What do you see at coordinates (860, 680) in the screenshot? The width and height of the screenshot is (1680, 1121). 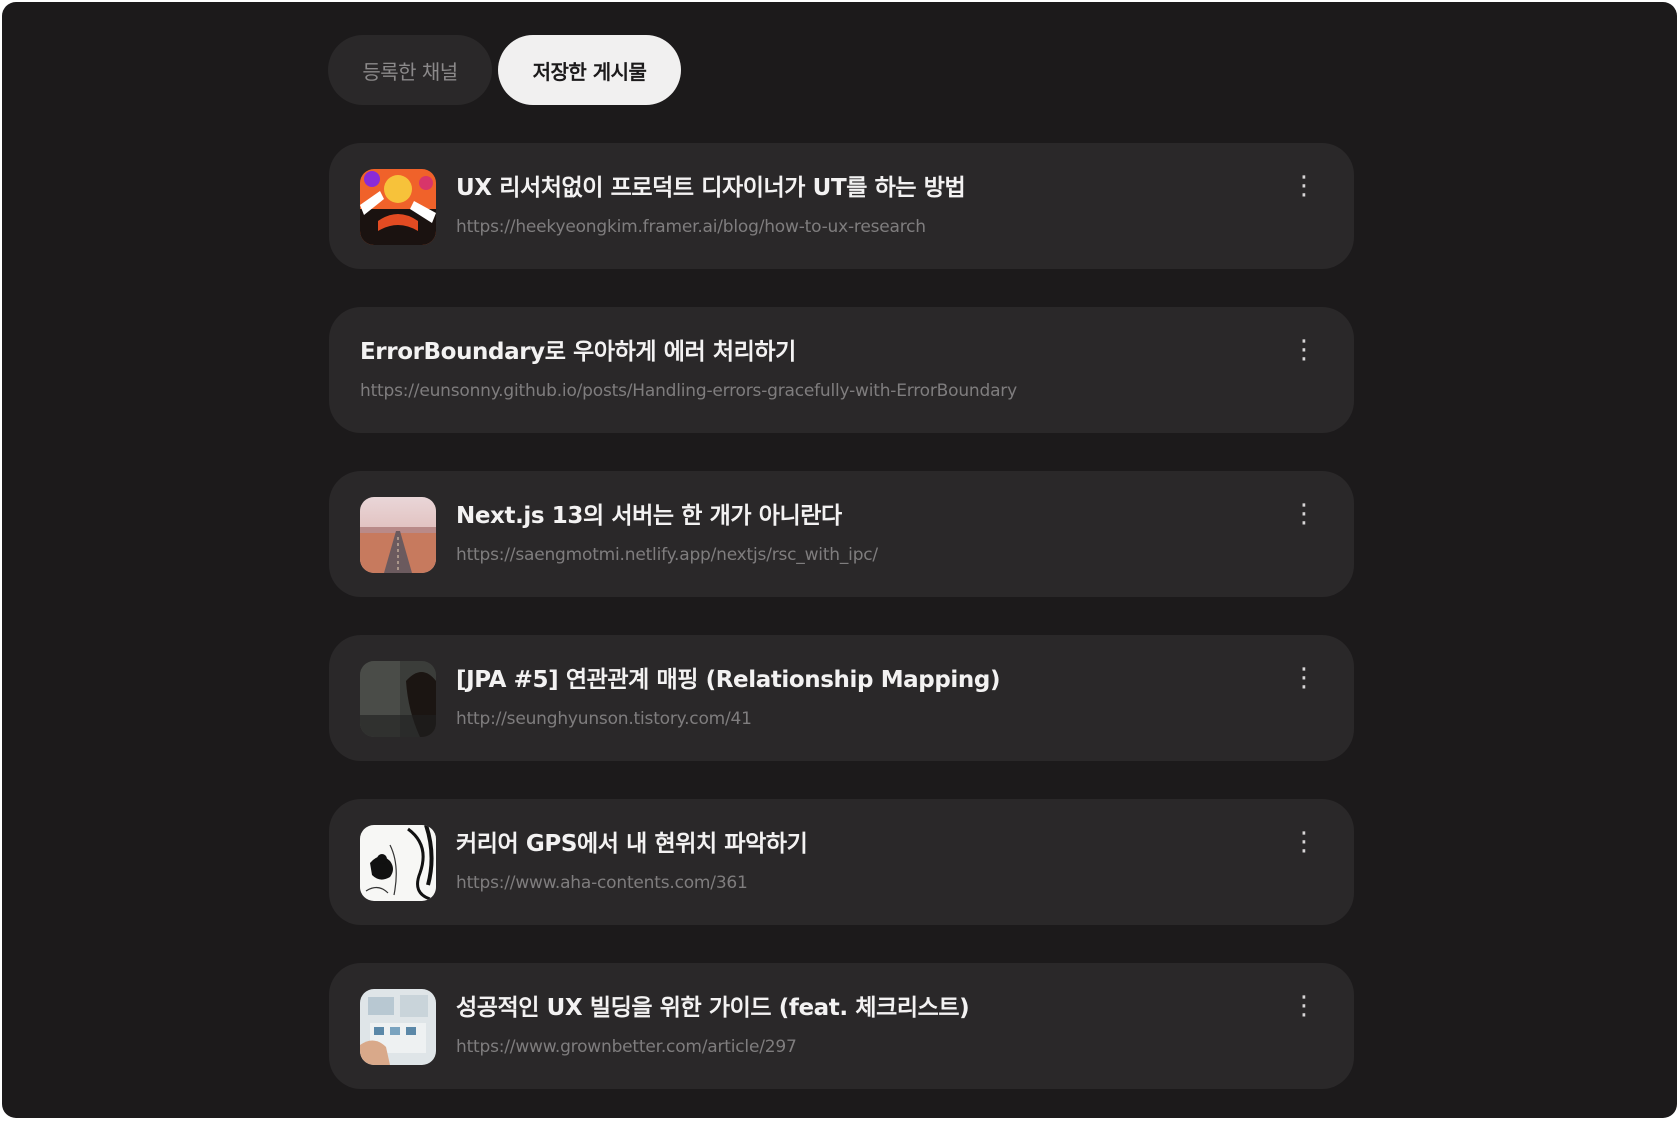 I see `post-title: [JPA #5] 연관관계 매핑 (Relationship Mapping)` at bounding box center [860, 680].